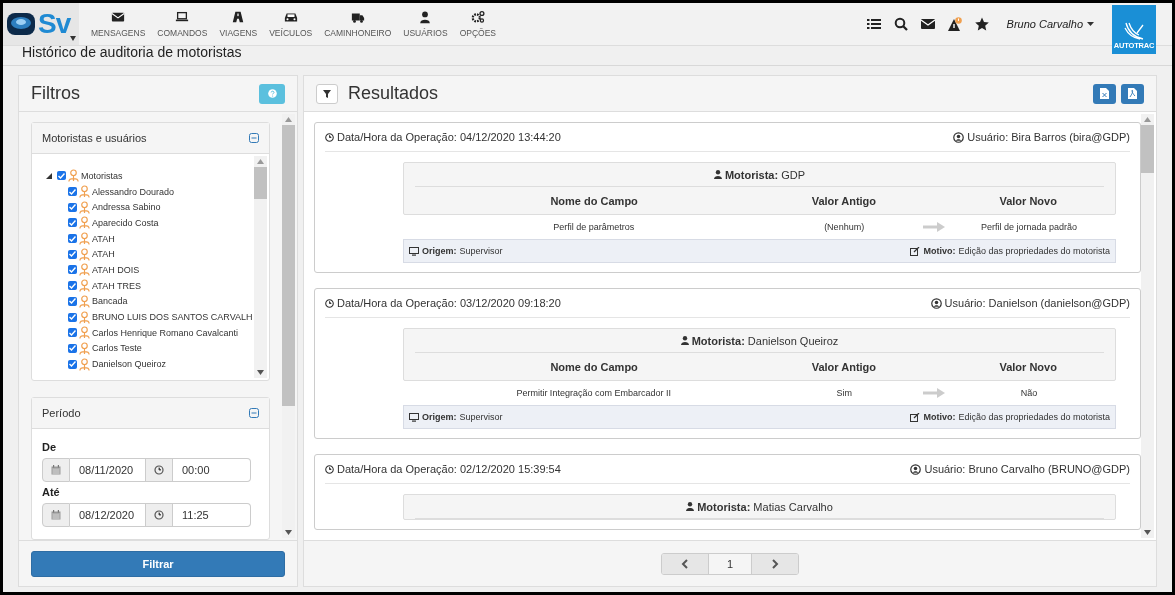 The image size is (1175, 595). I want to click on alert-icon, so click(954, 24).